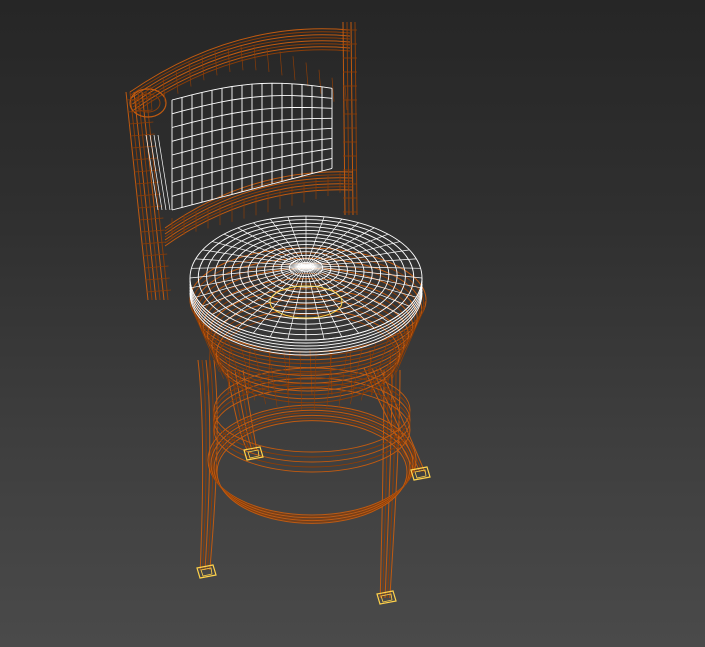  What do you see at coordinates (206, 571) in the screenshot?
I see `foot-cap-wire` at bounding box center [206, 571].